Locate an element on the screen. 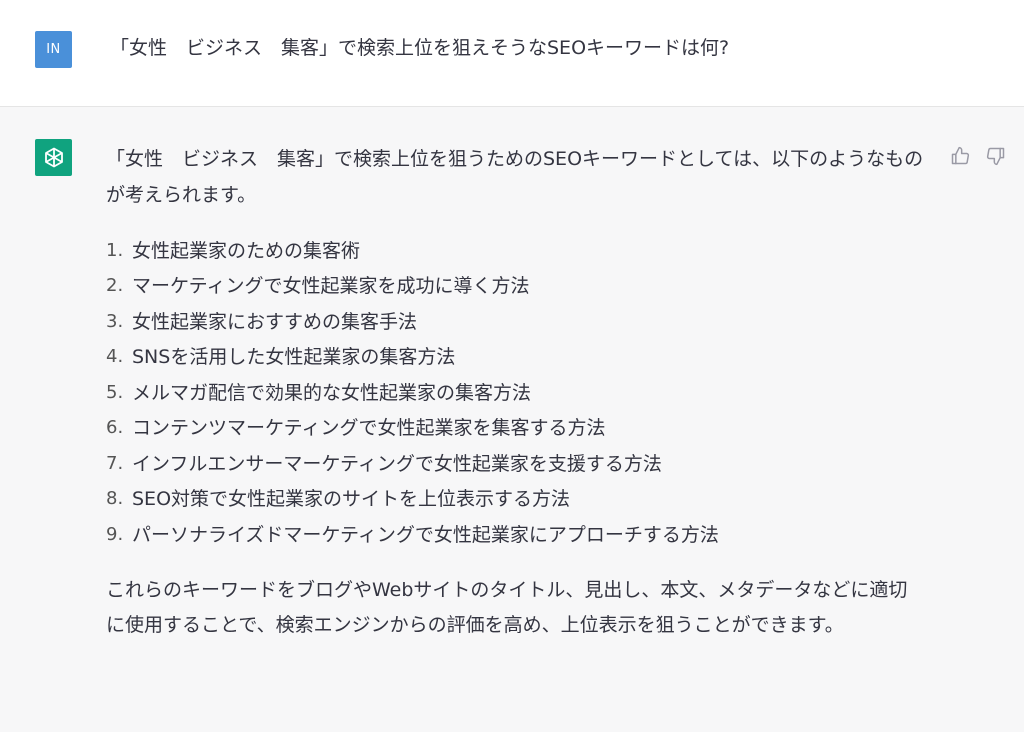 Image resolution: width=1024 pixels, height=732 pixels. list-item-number: 3. is located at coordinates (115, 321).